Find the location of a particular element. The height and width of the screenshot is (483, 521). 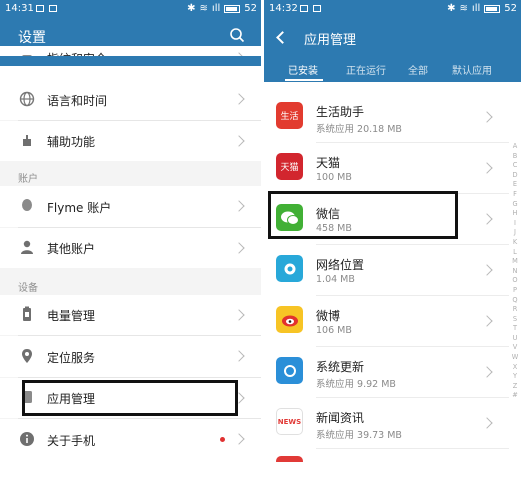

alphabet-index: A B C D E F G H I J K L M N O P Q R S T U V W X Y Z # is located at coordinates (515, 271).